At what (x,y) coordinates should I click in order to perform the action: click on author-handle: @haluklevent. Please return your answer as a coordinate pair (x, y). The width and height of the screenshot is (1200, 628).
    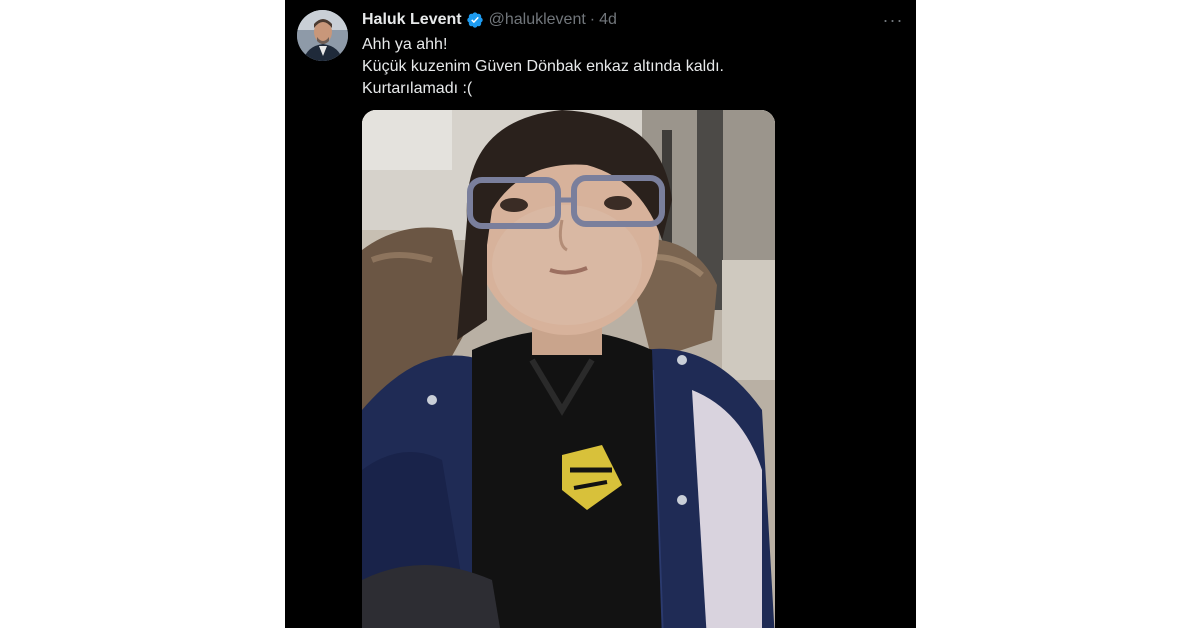
    Looking at the image, I should click on (537, 20).